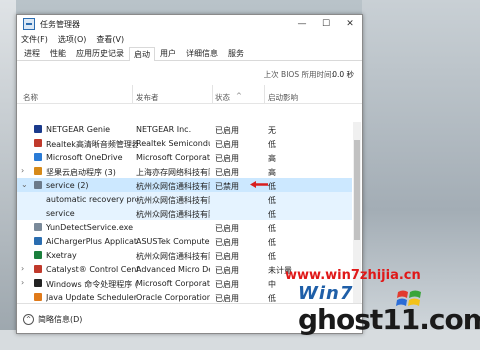  What do you see at coordinates (283, 97) in the screenshot?
I see `column-header-impact: 启动影响` at bounding box center [283, 97].